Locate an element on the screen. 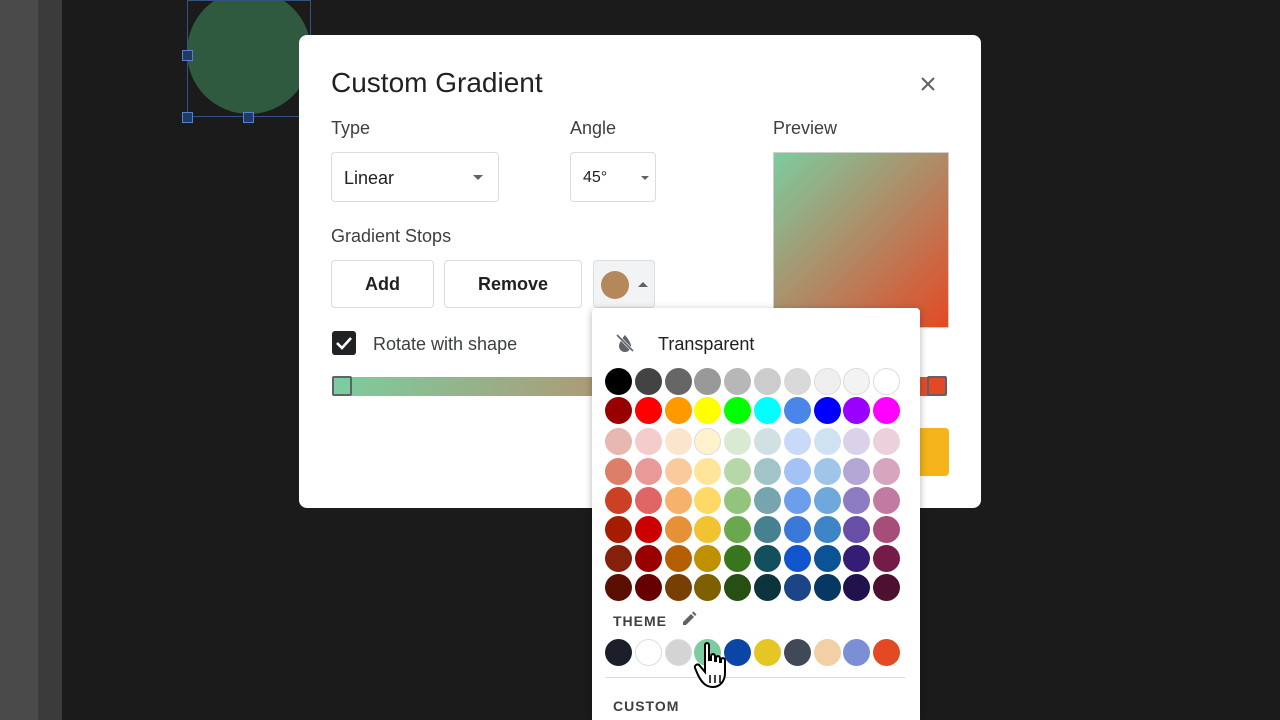  rotate-with-shape-checkbox is located at coordinates (344, 343).